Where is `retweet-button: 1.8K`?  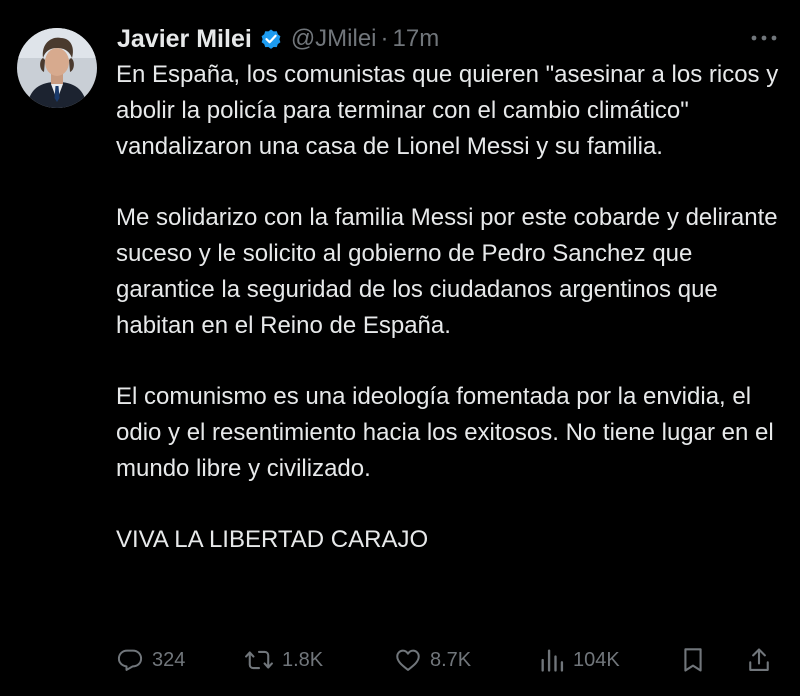
retweet-button: 1.8K is located at coordinates (283, 660).